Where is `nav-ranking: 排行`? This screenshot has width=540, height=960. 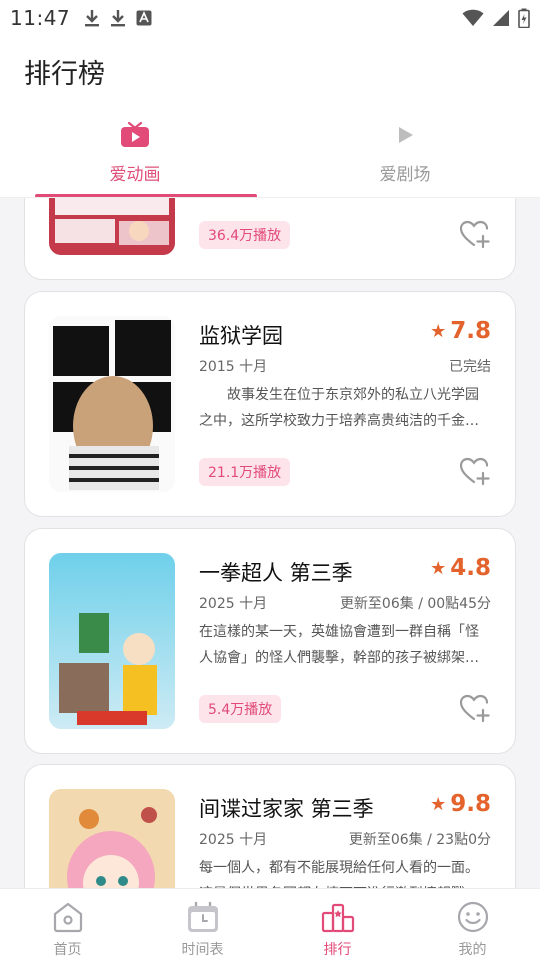 nav-ranking: 排行 is located at coordinates (337, 924).